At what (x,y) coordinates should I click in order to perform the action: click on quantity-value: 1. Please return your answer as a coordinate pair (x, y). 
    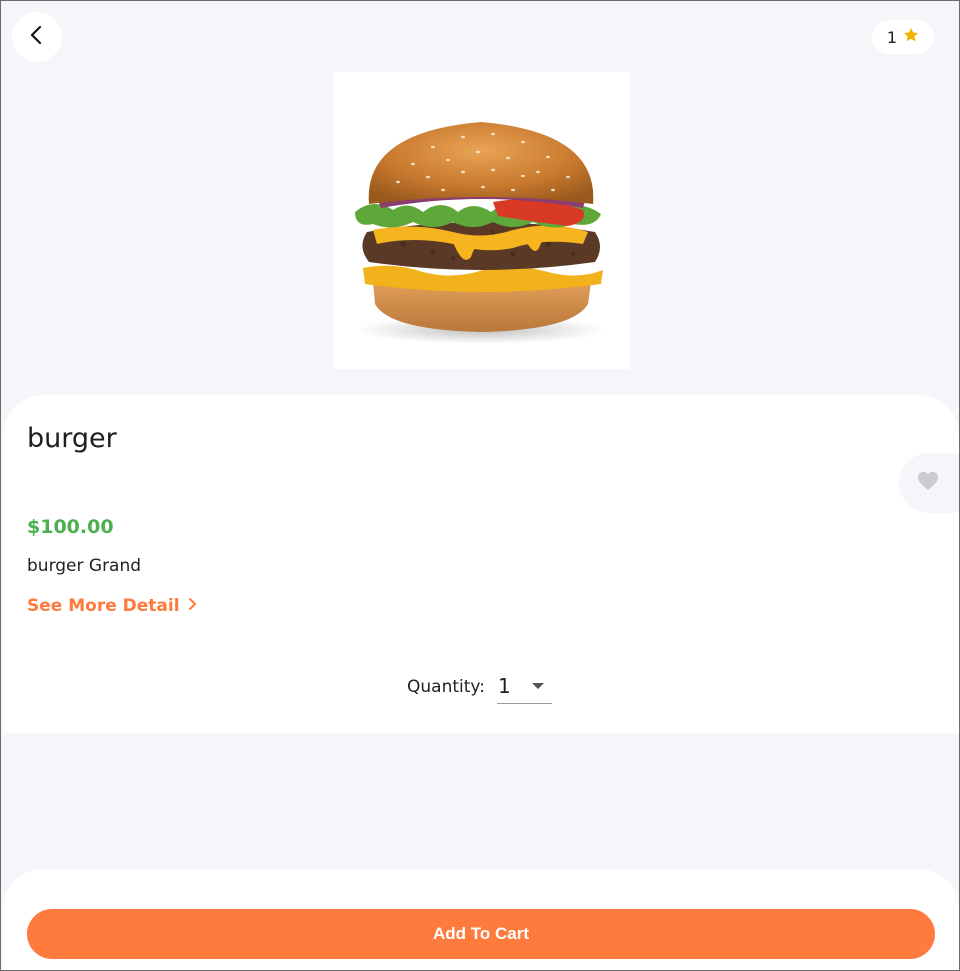
    Looking at the image, I should click on (504, 686).